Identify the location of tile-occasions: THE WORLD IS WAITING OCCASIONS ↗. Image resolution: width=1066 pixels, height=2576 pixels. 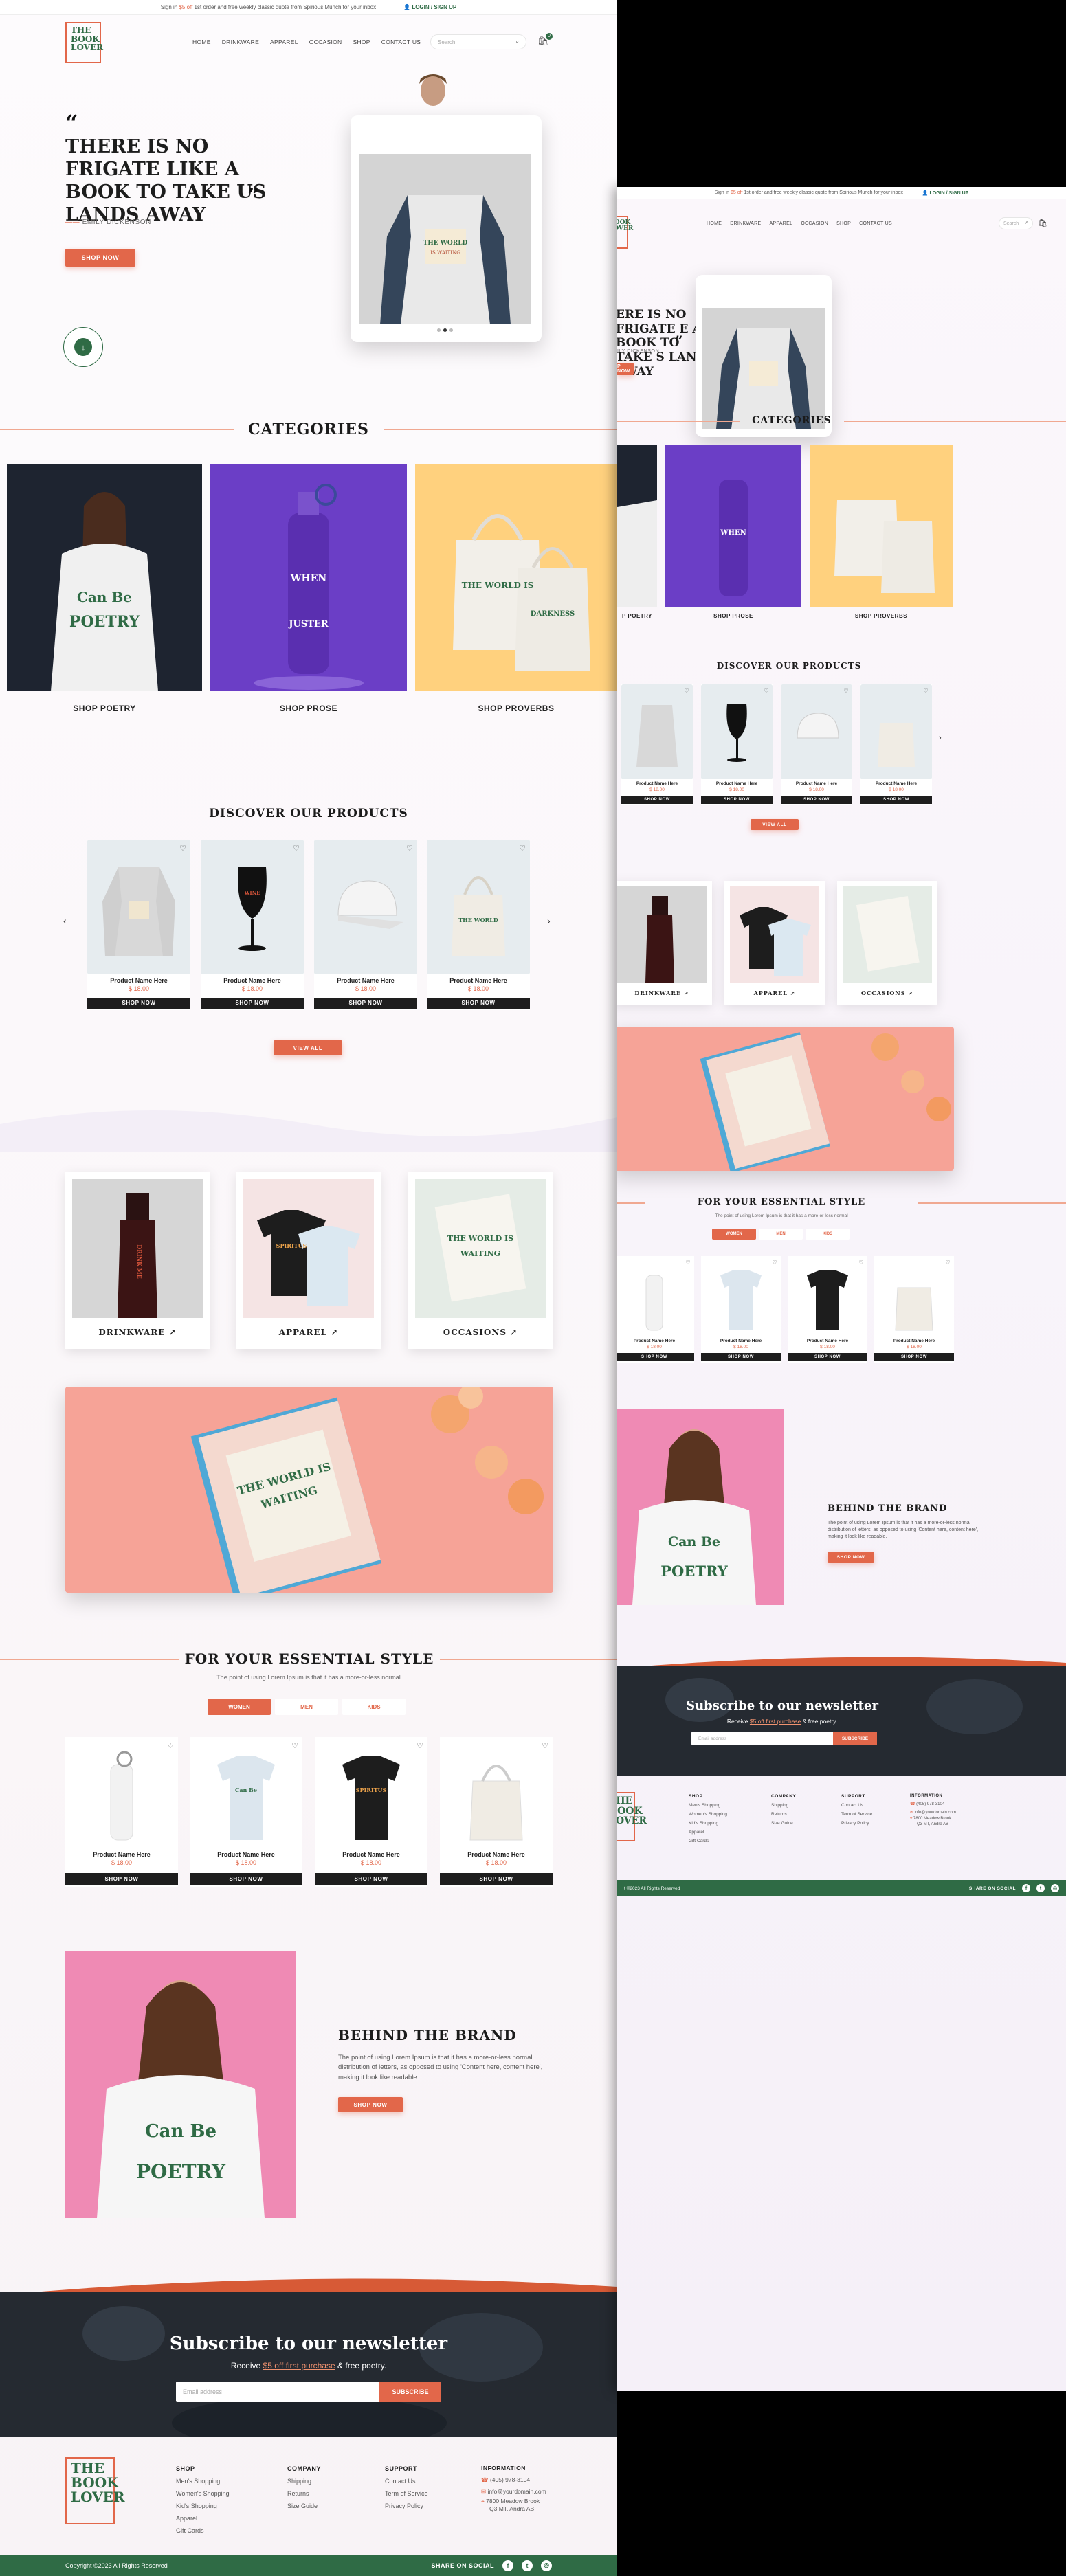
(481, 1260).